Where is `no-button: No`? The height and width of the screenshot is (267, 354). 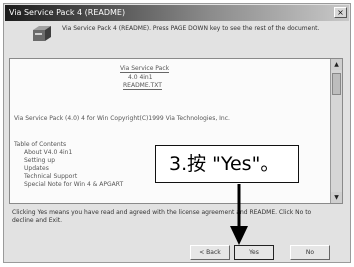 no-button: No is located at coordinates (310, 252).